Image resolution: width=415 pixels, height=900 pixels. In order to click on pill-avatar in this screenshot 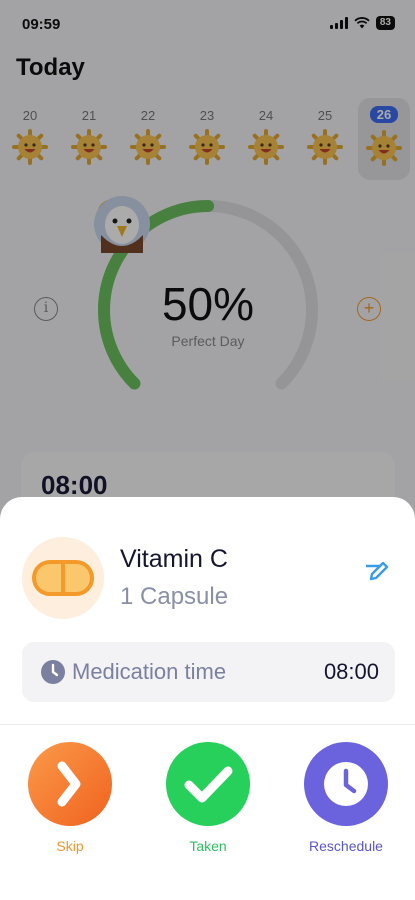, I will do `click(63, 578)`.